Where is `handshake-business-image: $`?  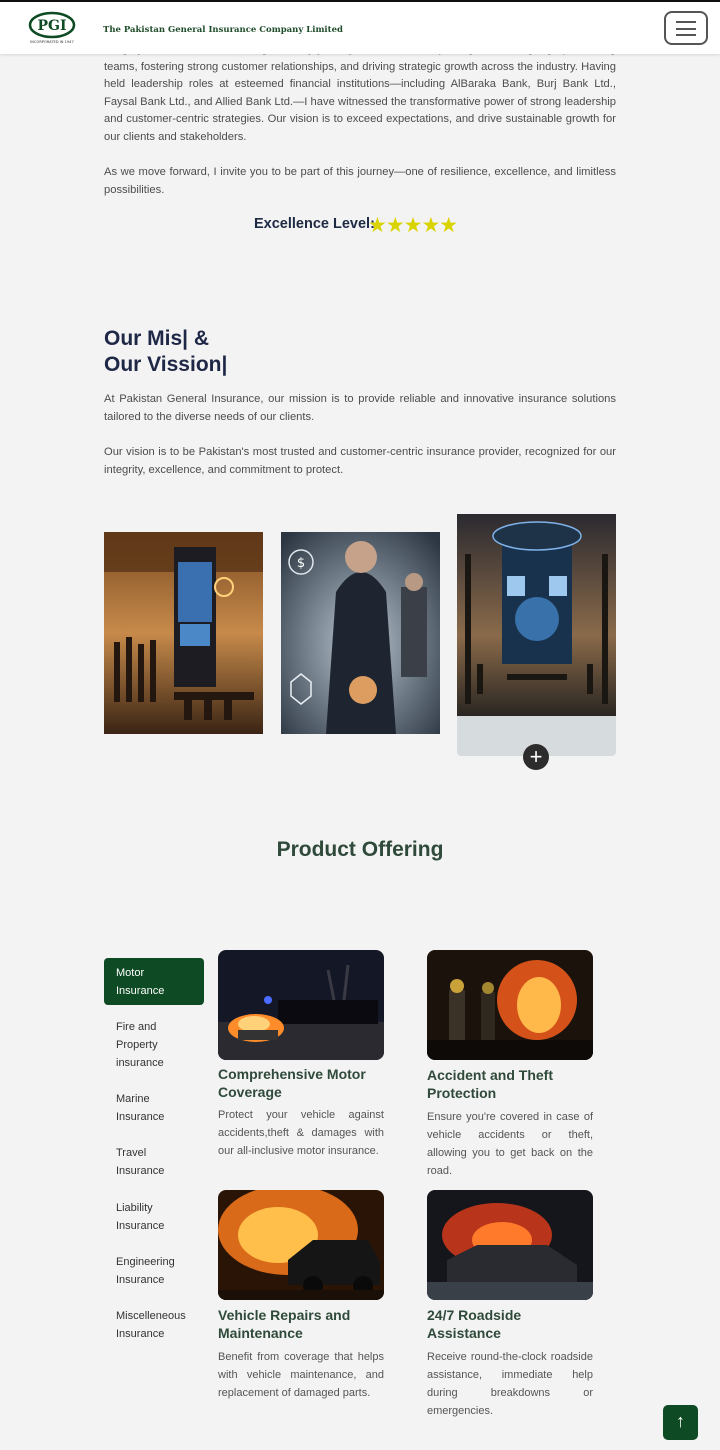 handshake-business-image: $ is located at coordinates (360, 633).